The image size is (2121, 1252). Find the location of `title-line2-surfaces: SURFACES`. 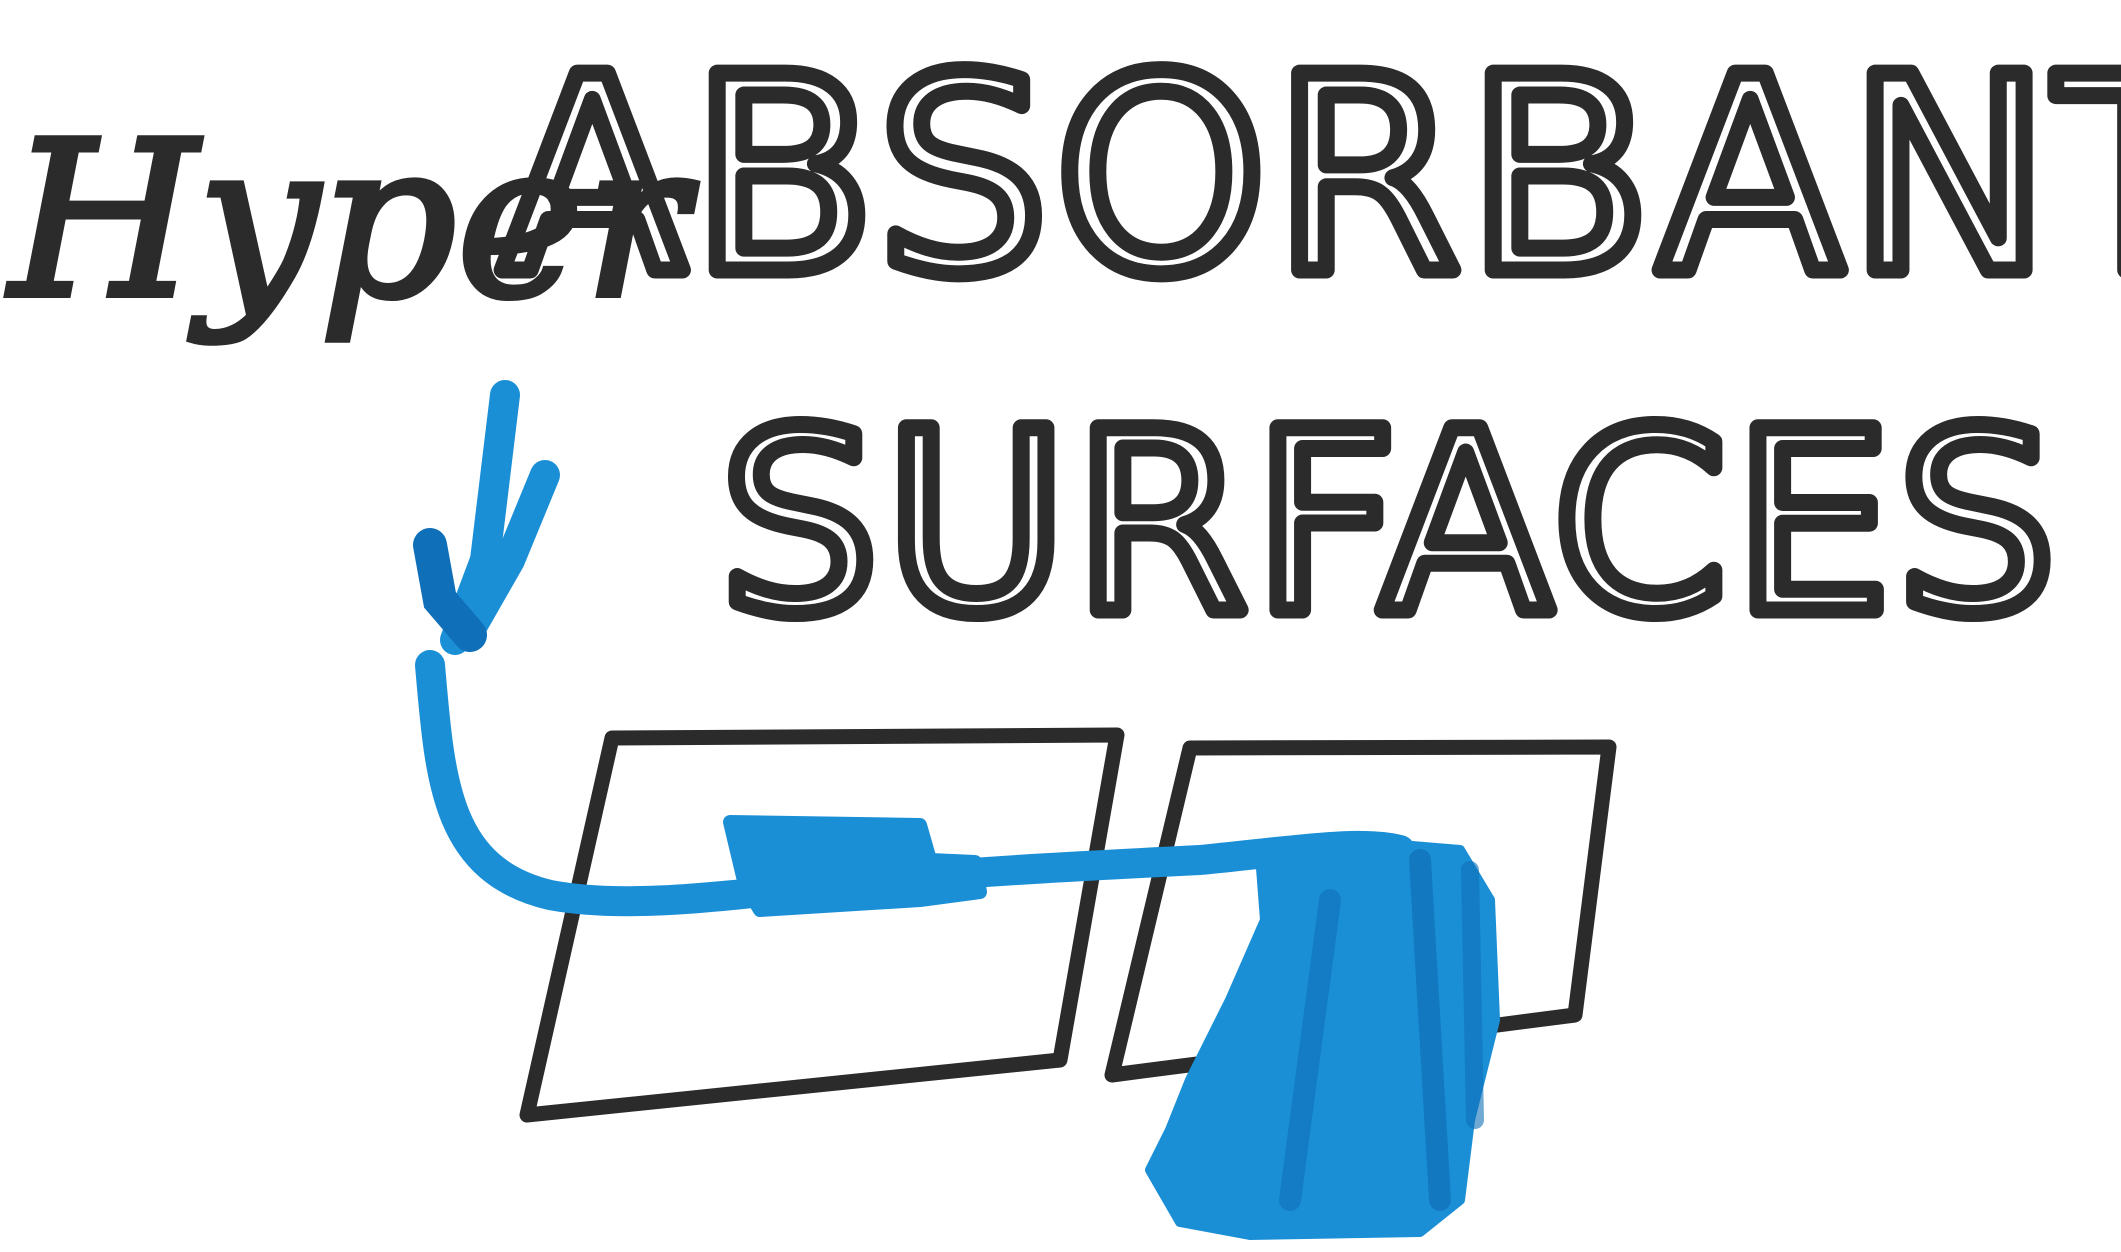

title-line2-surfaces: SURFACES is located at coordinates (1391, 523).